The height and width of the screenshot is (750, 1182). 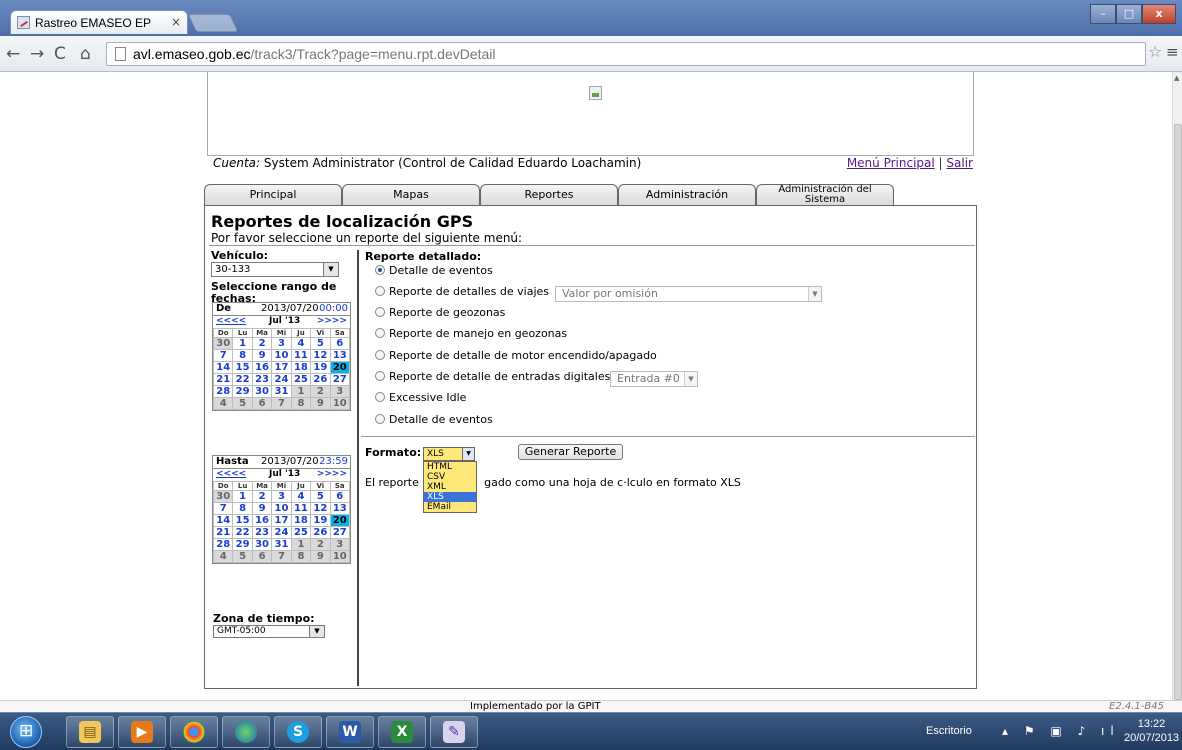 What do you see at coordinates (281, 403) in the screenshot?
I see `calendar-day: 7` at bounding box center [281, 403].